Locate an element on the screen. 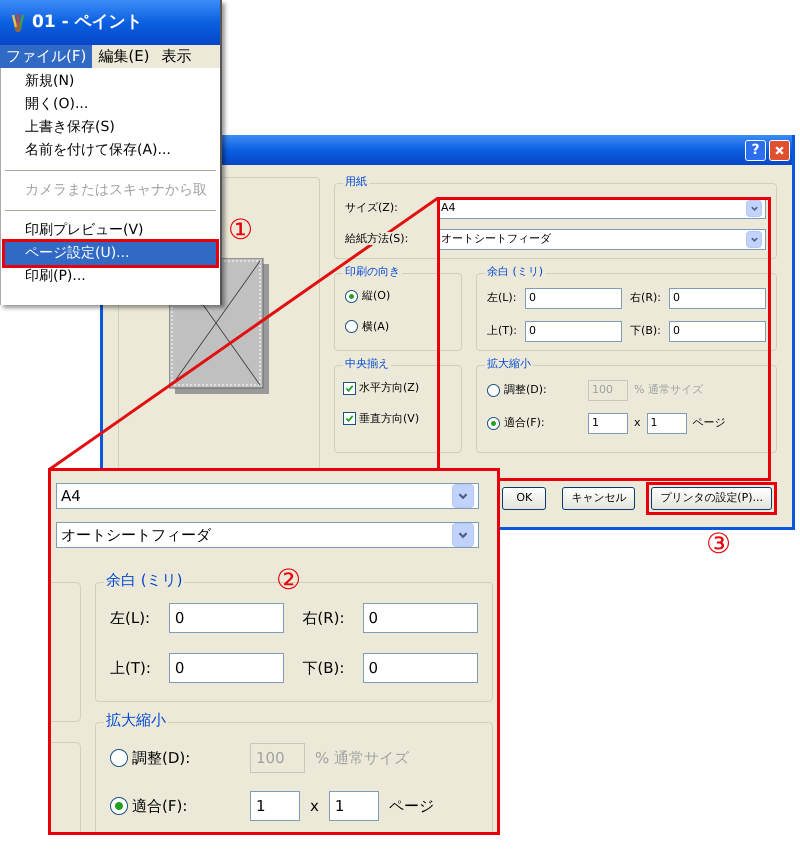 The image size is (800, 852). dialog-button: OK is located at coordinates (524, 498).